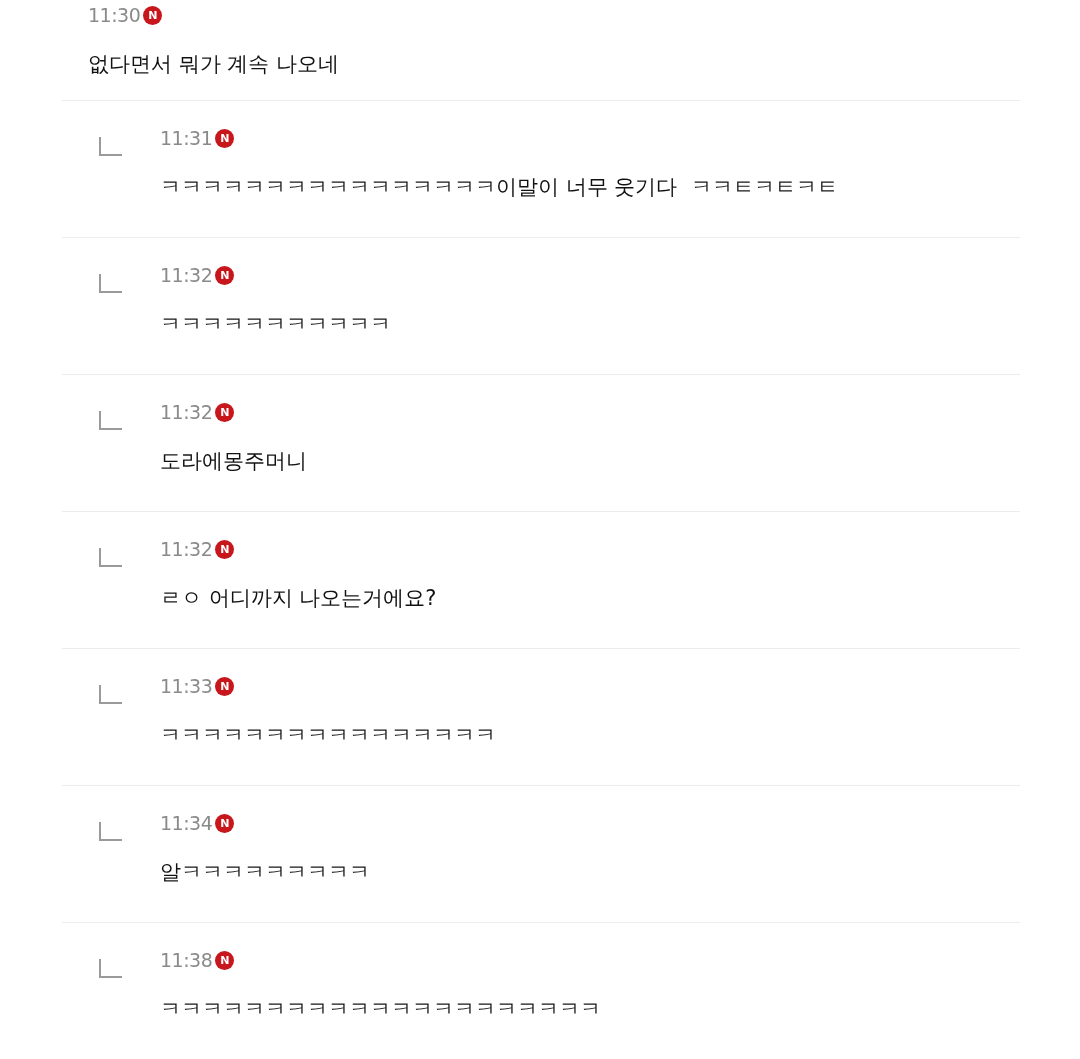 The image size is (1080, 1059). I want to click on comment-text: ㅋㅋㅋㅋㅋㅋㅋㅋㅋㅋㅋㅋㅋㅋㅋㅋ, so click(328, 735).